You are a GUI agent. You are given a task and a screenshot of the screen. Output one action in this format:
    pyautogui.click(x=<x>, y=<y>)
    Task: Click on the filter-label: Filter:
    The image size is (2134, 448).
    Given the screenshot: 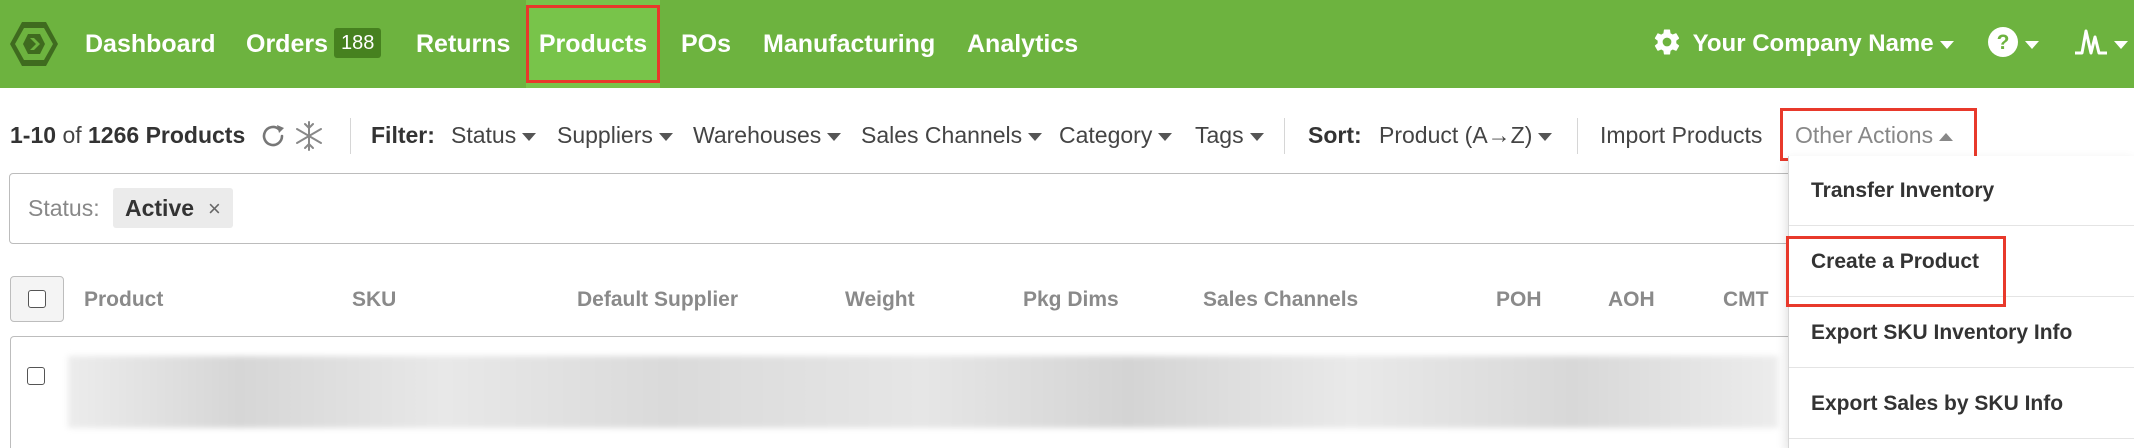 What is the action you would take?
    pyautogui.click(x=403, y=135)
    